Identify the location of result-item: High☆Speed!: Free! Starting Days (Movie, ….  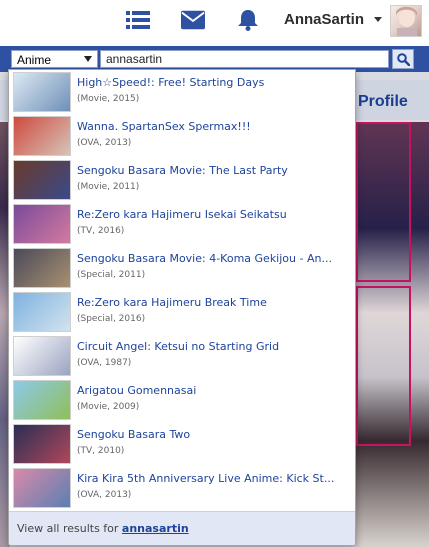
(182, 92).